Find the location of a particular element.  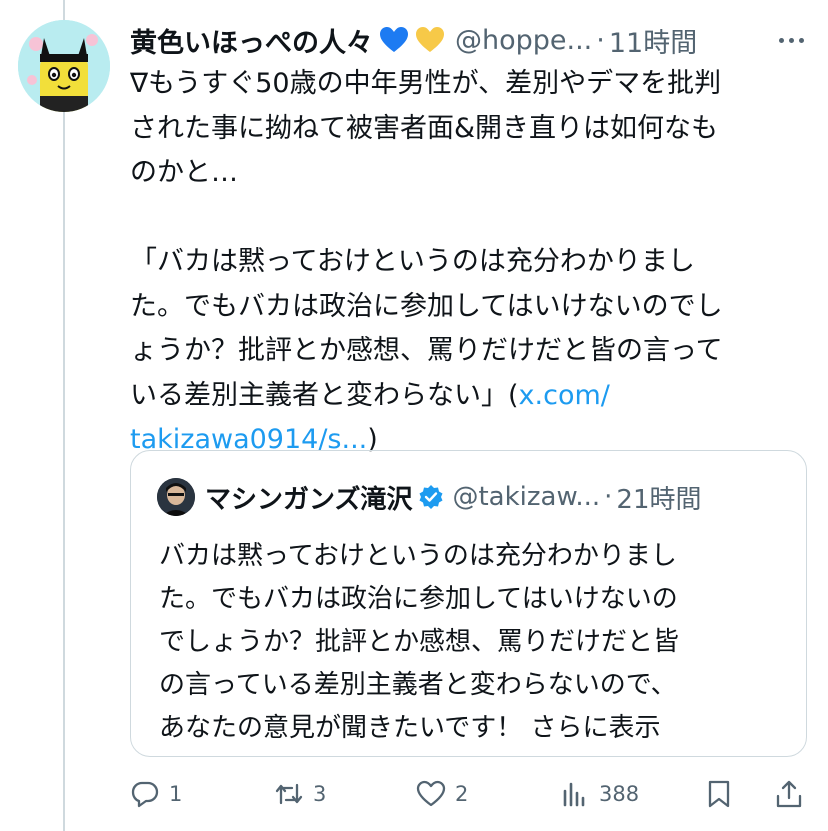

like-count: 2 is located at coordinates (462, 794).